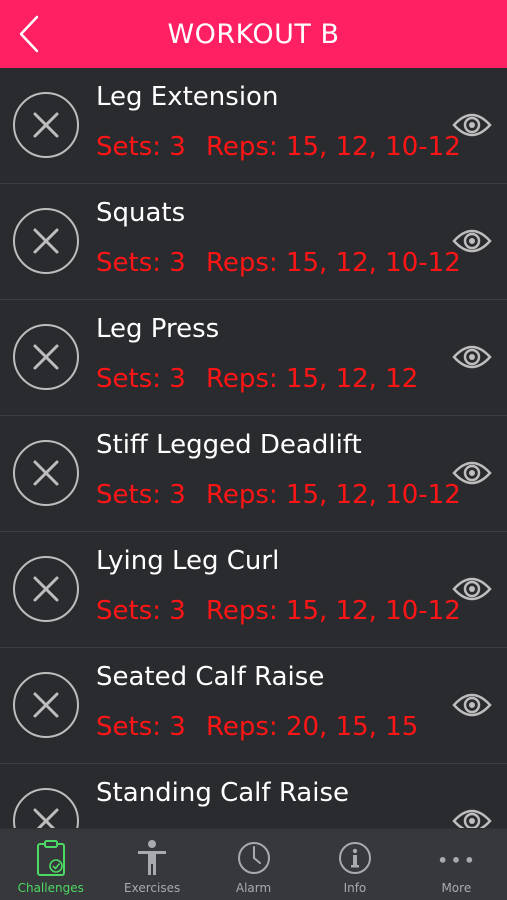 The width and height of the screenshot is (507, 900). Describe the element at coordinates (50, 888) in the screenshot. I see `tab-label: Challenges` at that location.